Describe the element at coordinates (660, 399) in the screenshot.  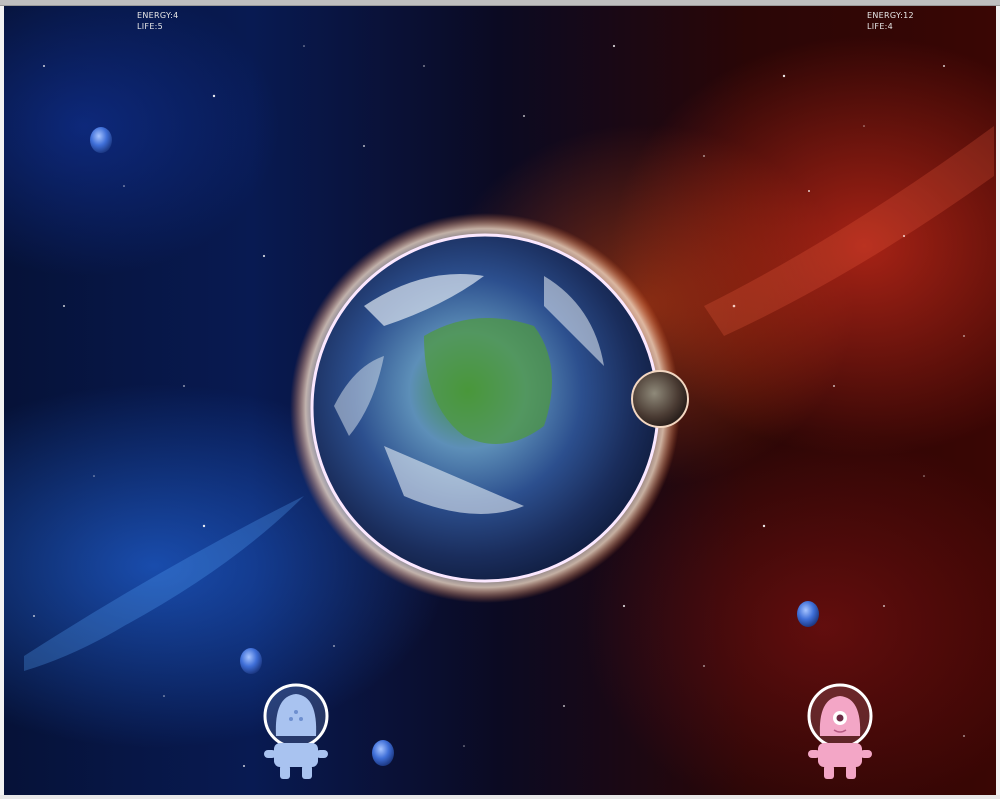
I see `moon` at that location.